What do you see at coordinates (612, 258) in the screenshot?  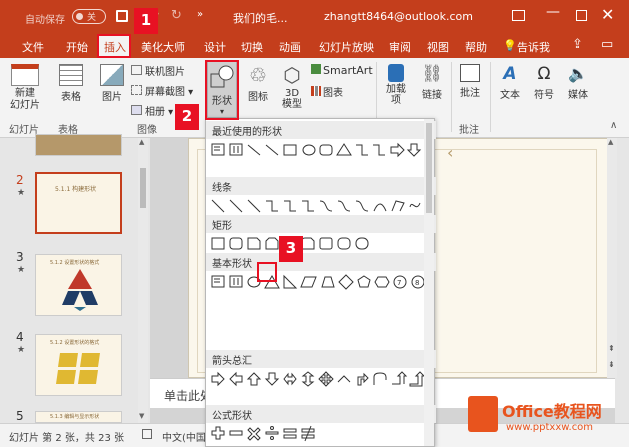 I see `editor-scrollbar: ▲ ⇞ ⇟` at bounding box center [612, 258].